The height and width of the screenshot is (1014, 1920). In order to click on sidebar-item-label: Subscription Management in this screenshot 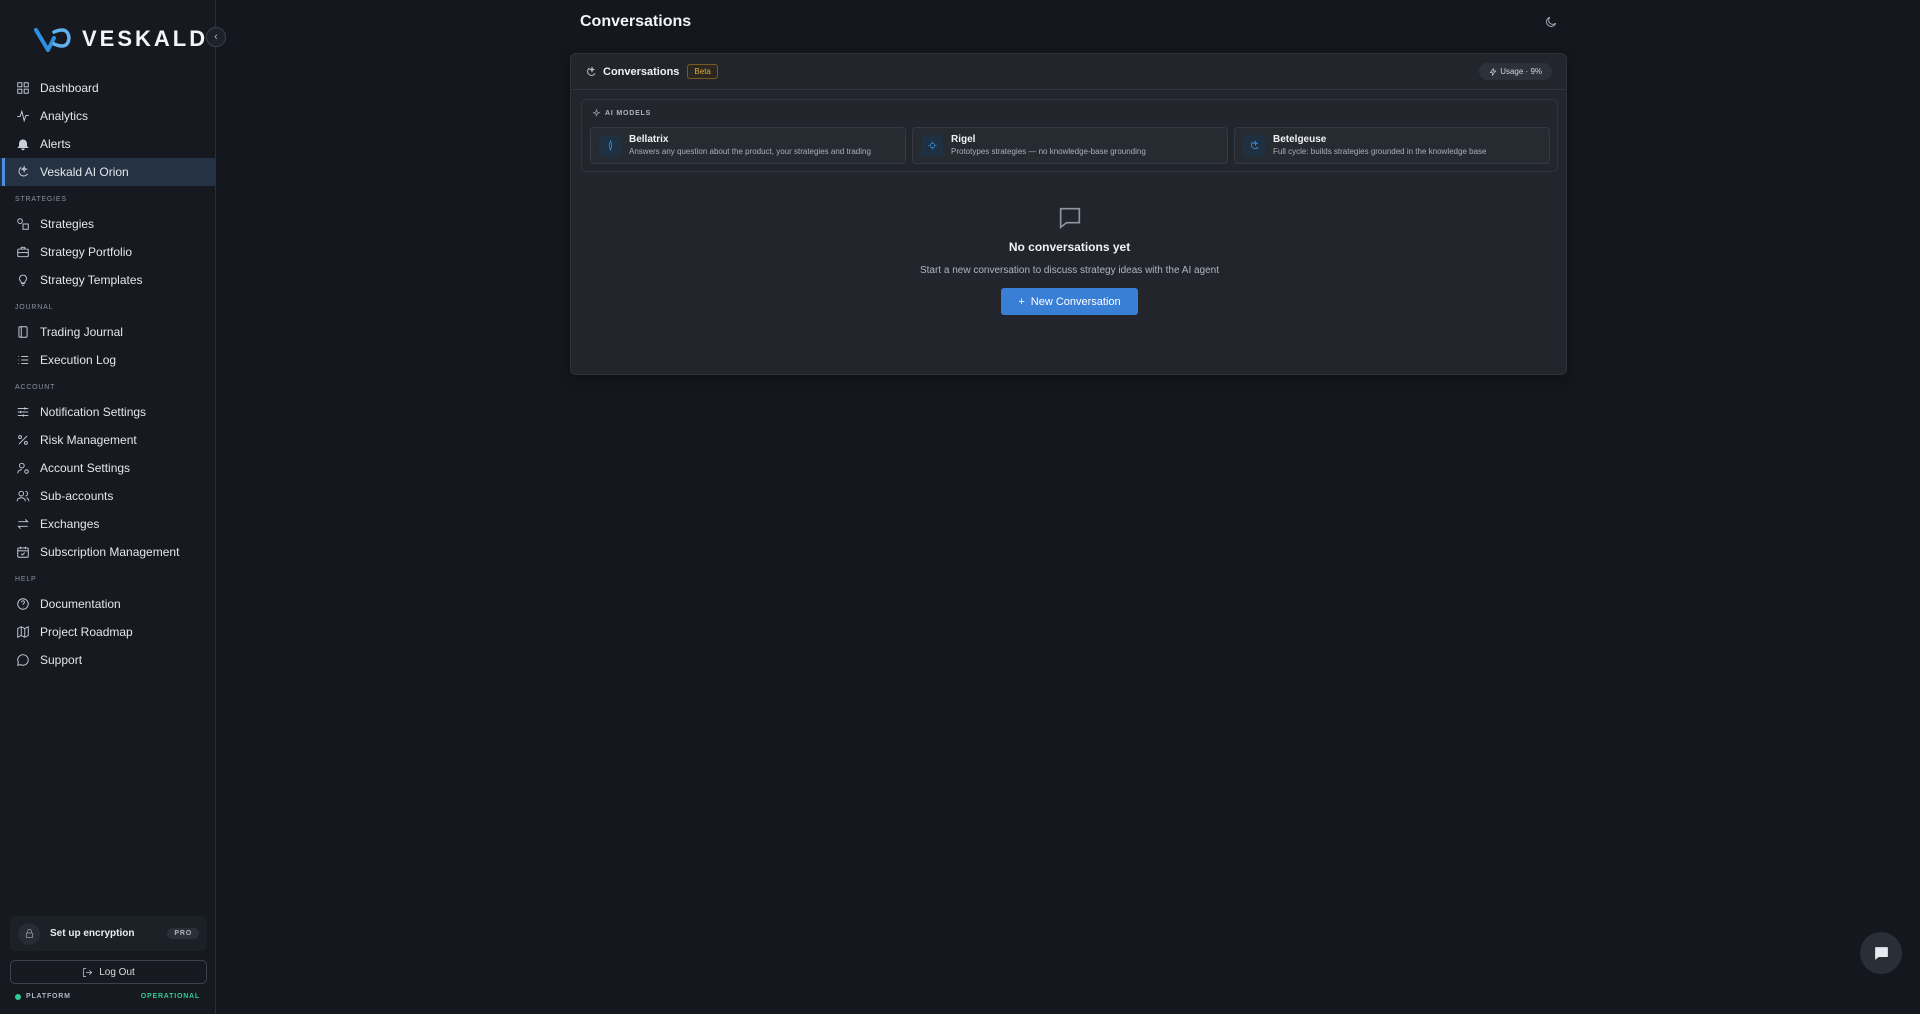, I will do `click(110, 552)`.